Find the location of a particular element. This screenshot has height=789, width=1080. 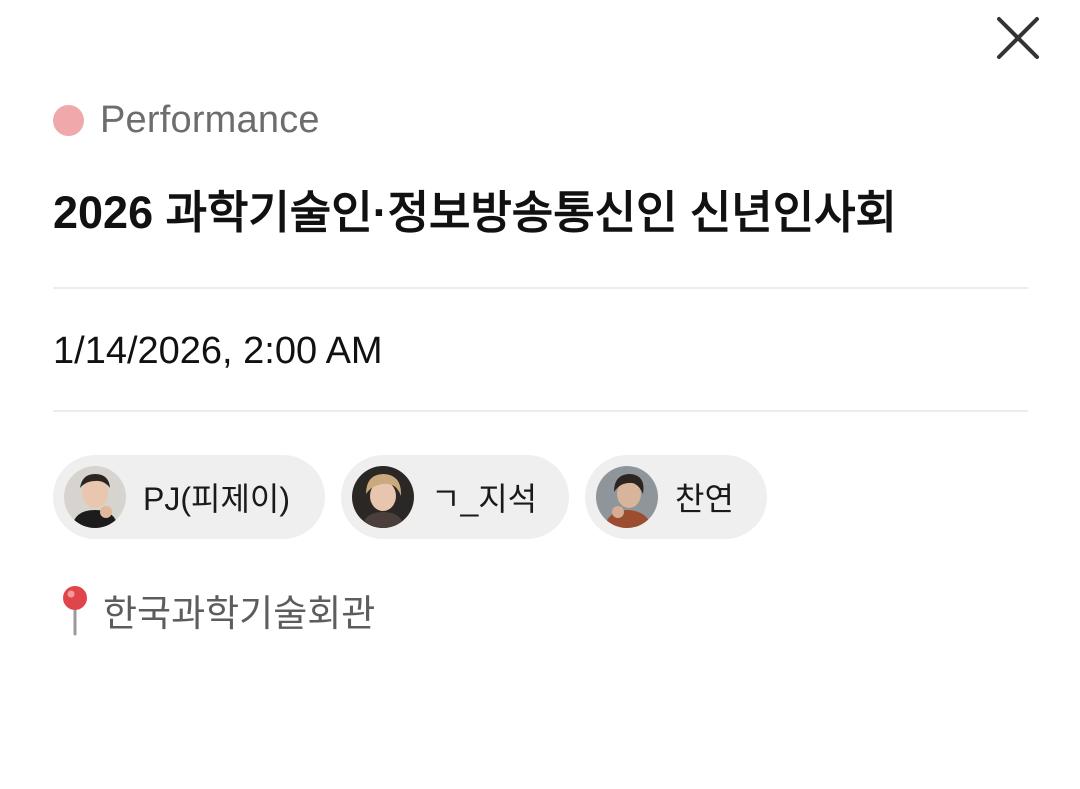

pin-icon is located at coordinates (75, 611).